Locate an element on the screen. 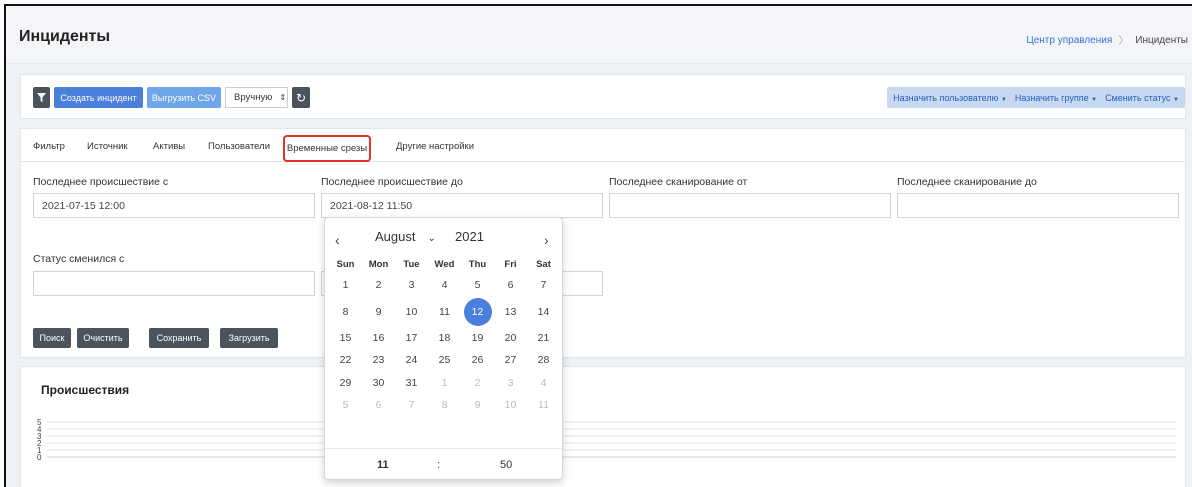  calendar-day: 22 is located at coordinates (345, 360).